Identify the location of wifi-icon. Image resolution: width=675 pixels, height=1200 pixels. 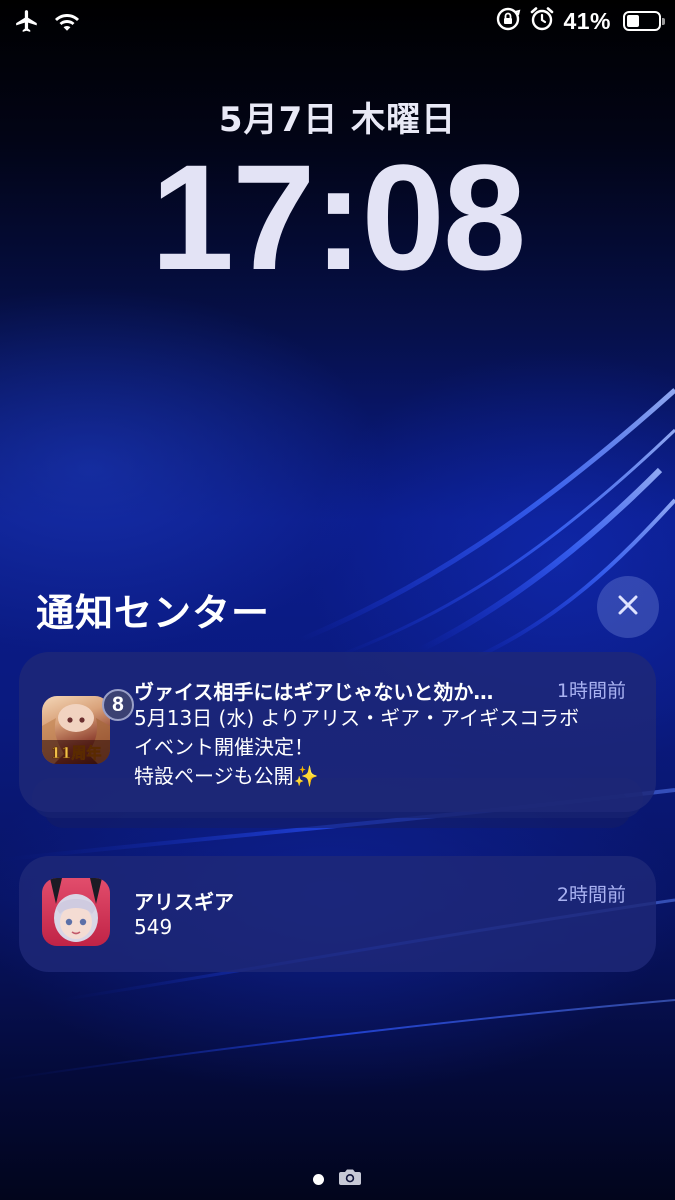
(67, 23).